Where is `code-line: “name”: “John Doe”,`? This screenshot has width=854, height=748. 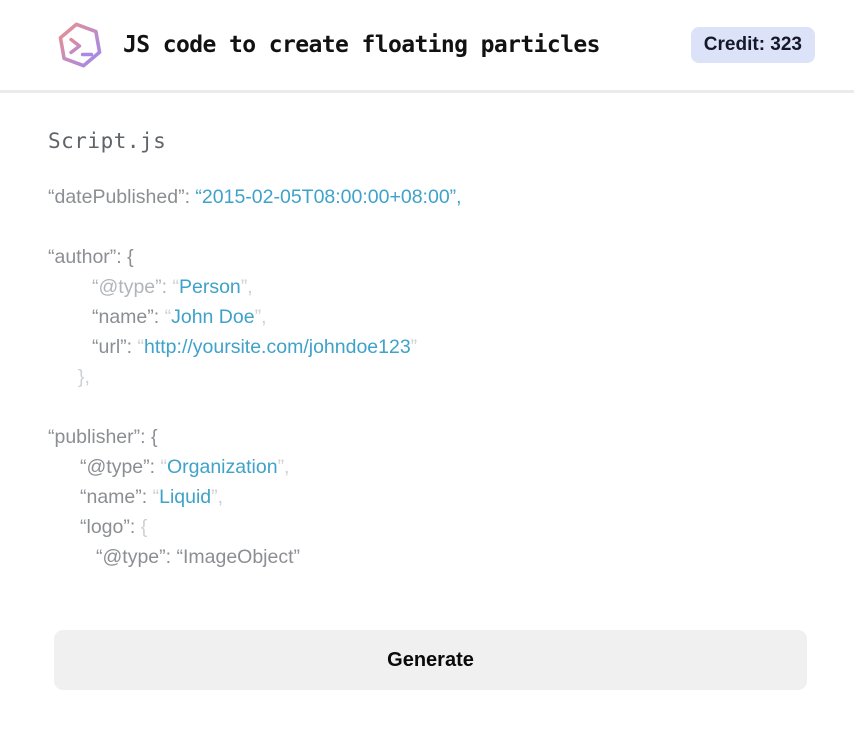
code-line: “name”: “John Doe”, is located at coordinates (431, 317).